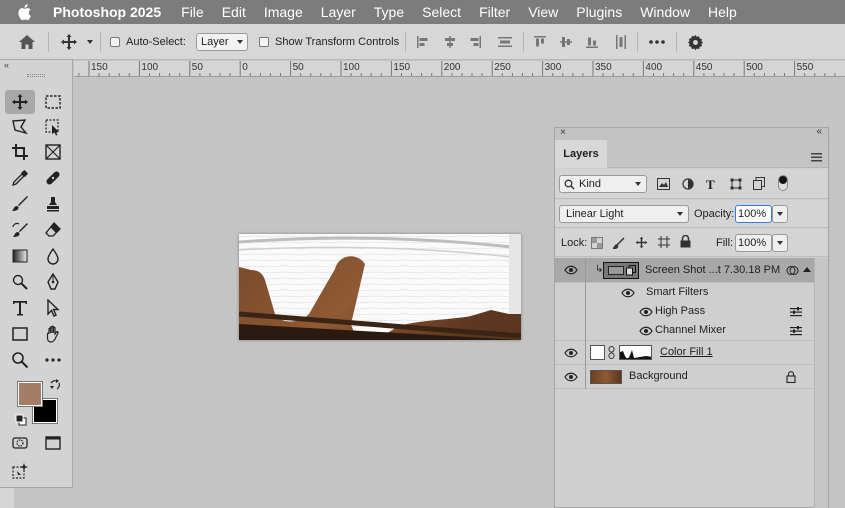  What do you see at coordinates (20, 152) in the screenshot?
I see `crop-tool-button` at bounding box center [20, 152].